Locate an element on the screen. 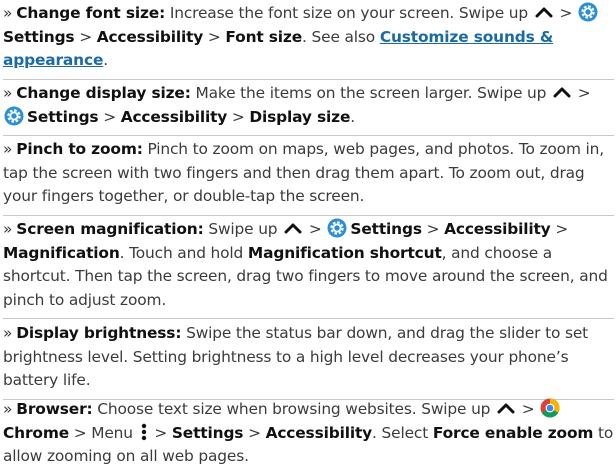 The width and height of the screenshot is (616, 475). item-title: Change font size: is located at coordinates (91, 13).